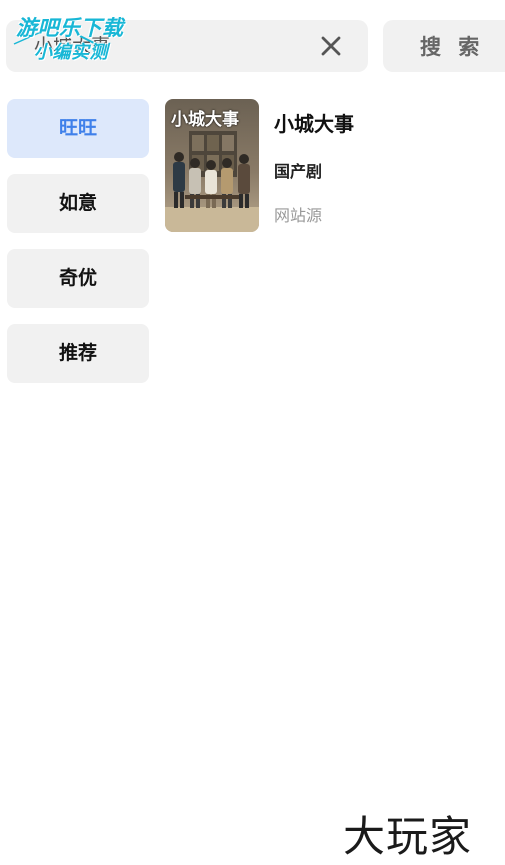  I want to click on search-box, so click(187, 46).